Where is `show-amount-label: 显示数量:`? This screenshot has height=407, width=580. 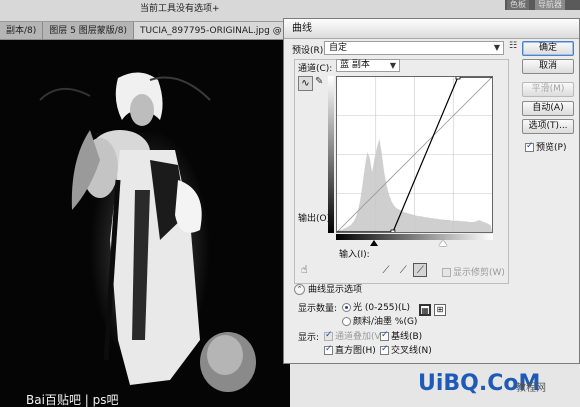 show-amount-label: 显示数量: is located at coordinates (318, 309).